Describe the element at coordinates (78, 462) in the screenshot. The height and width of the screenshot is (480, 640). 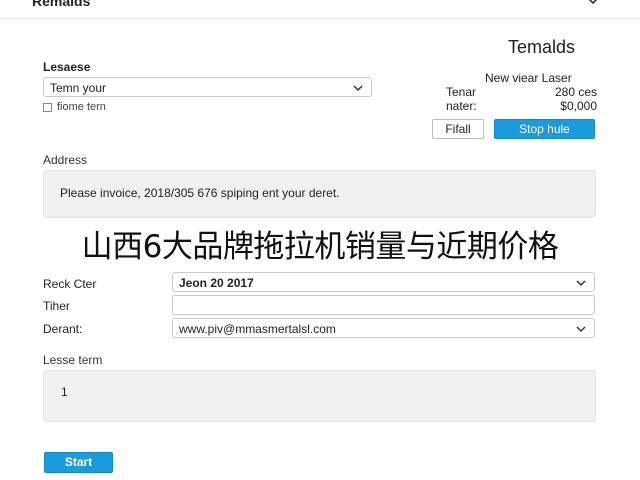
I see `start-button: Start` at that location.